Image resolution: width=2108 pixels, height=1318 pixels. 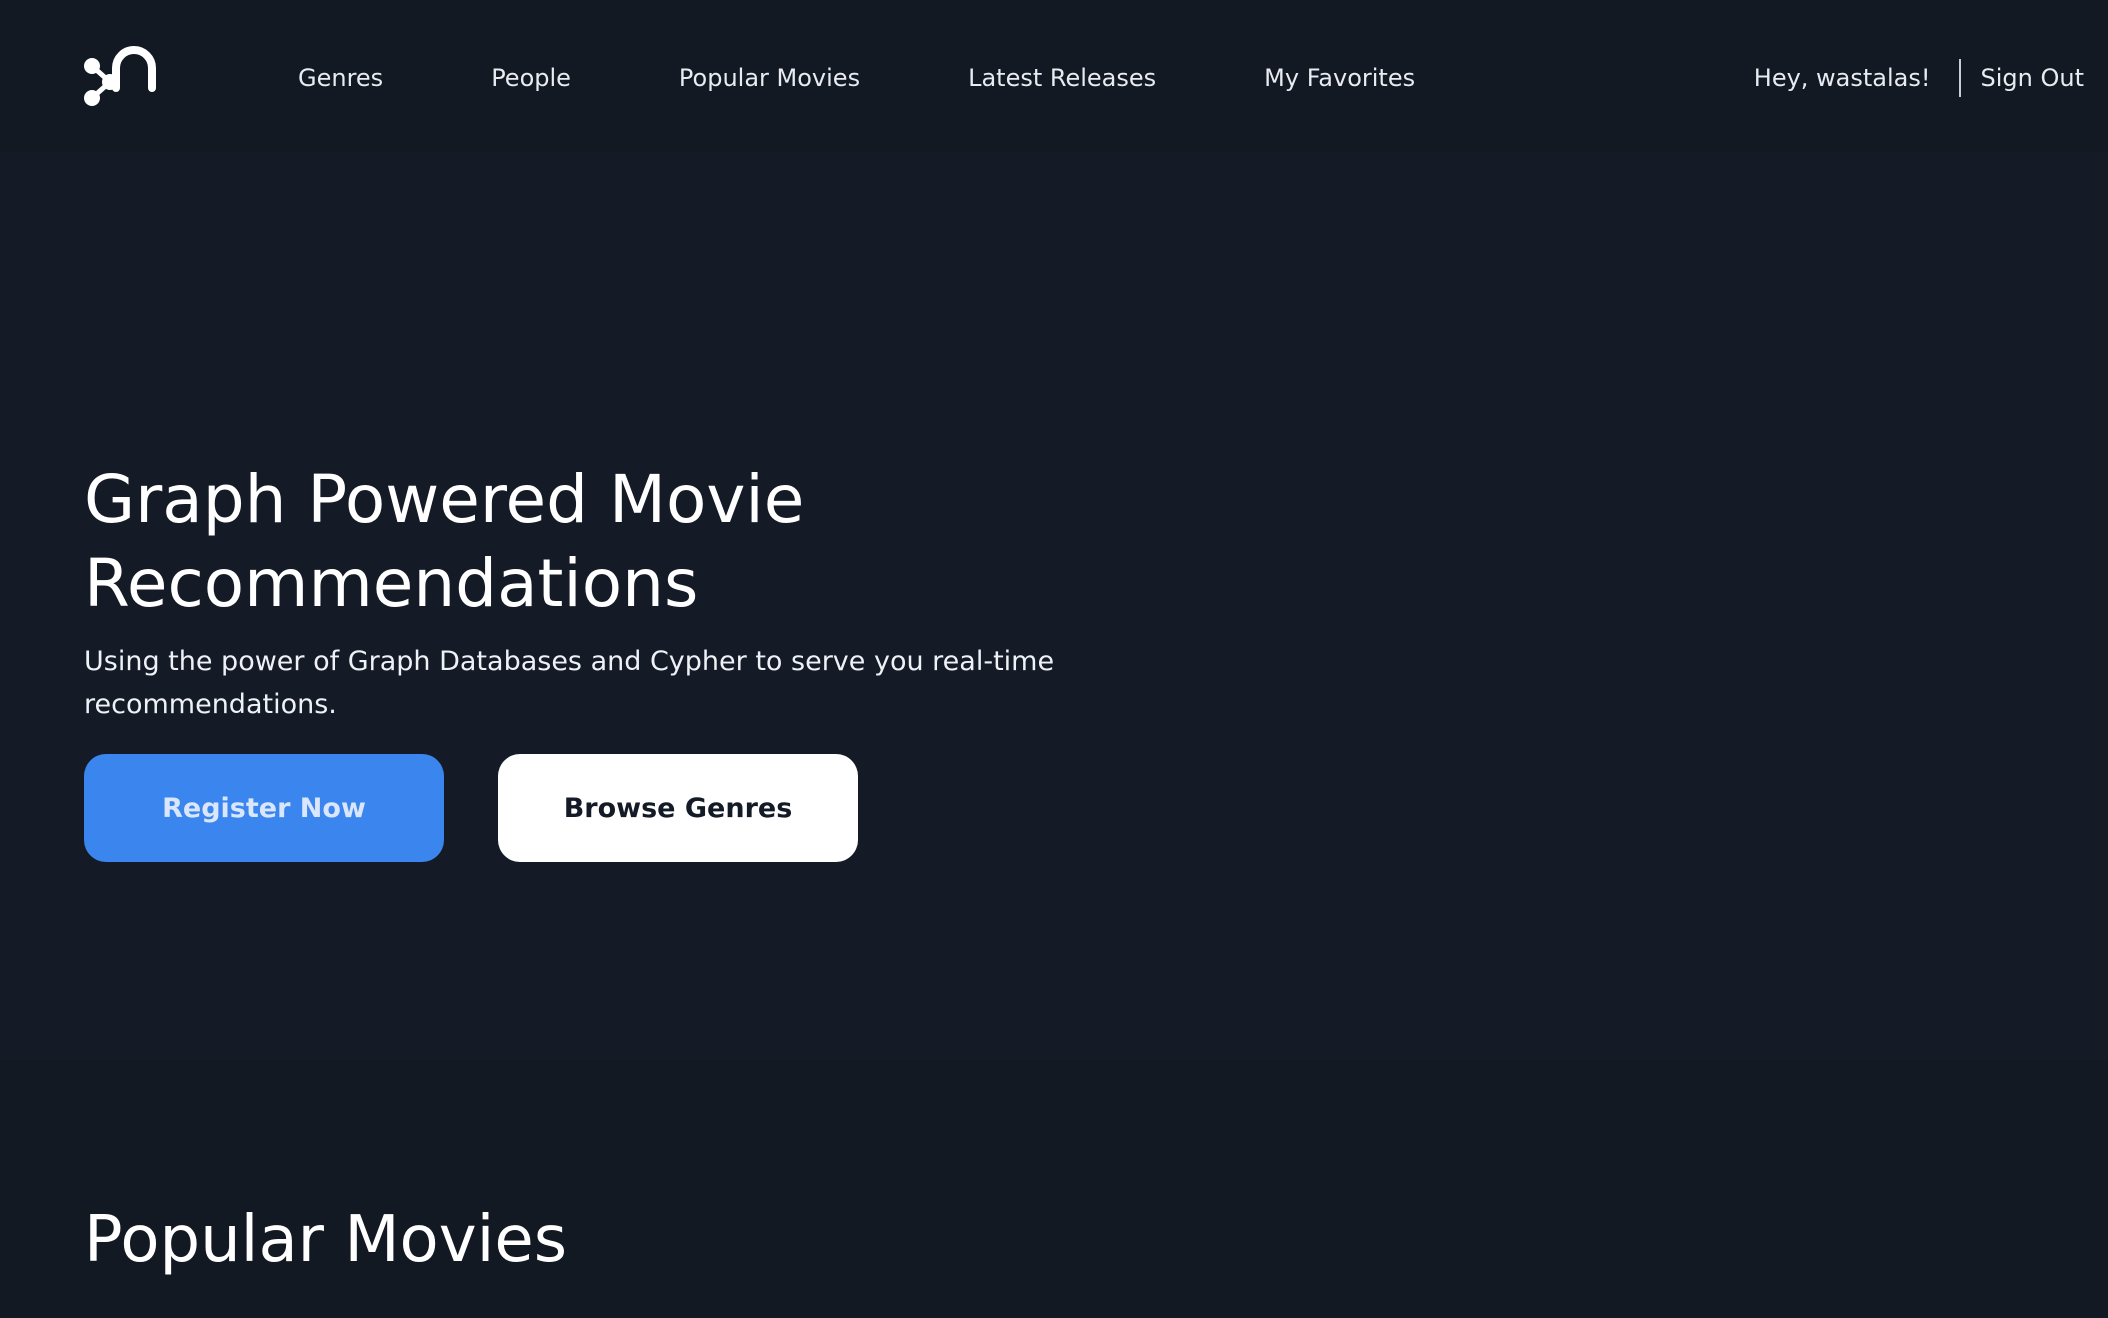 I want to click on nav-link-genres: Genres, so click(x=340, y=78).